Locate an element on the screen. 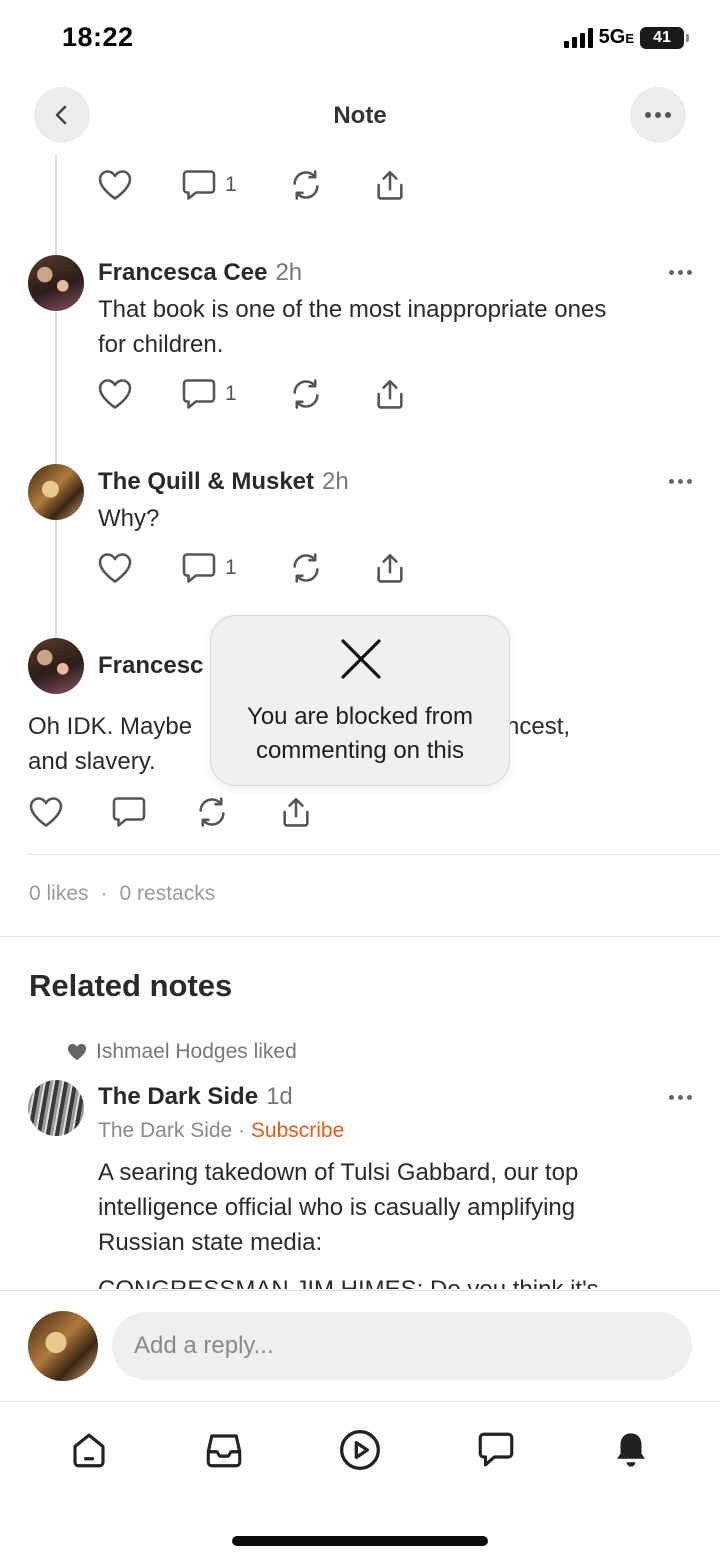 The height and width of the screenshot is (1558, 720). publication-row: The Dark Side · Subscribe is located at coordinates (221, 1130).